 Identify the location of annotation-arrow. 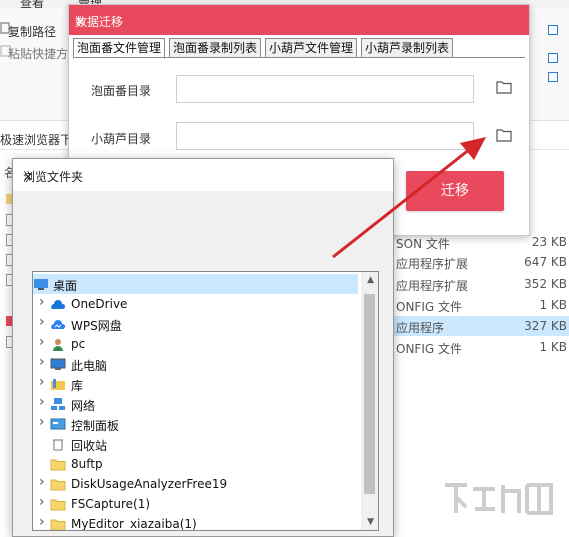
(409, 198).